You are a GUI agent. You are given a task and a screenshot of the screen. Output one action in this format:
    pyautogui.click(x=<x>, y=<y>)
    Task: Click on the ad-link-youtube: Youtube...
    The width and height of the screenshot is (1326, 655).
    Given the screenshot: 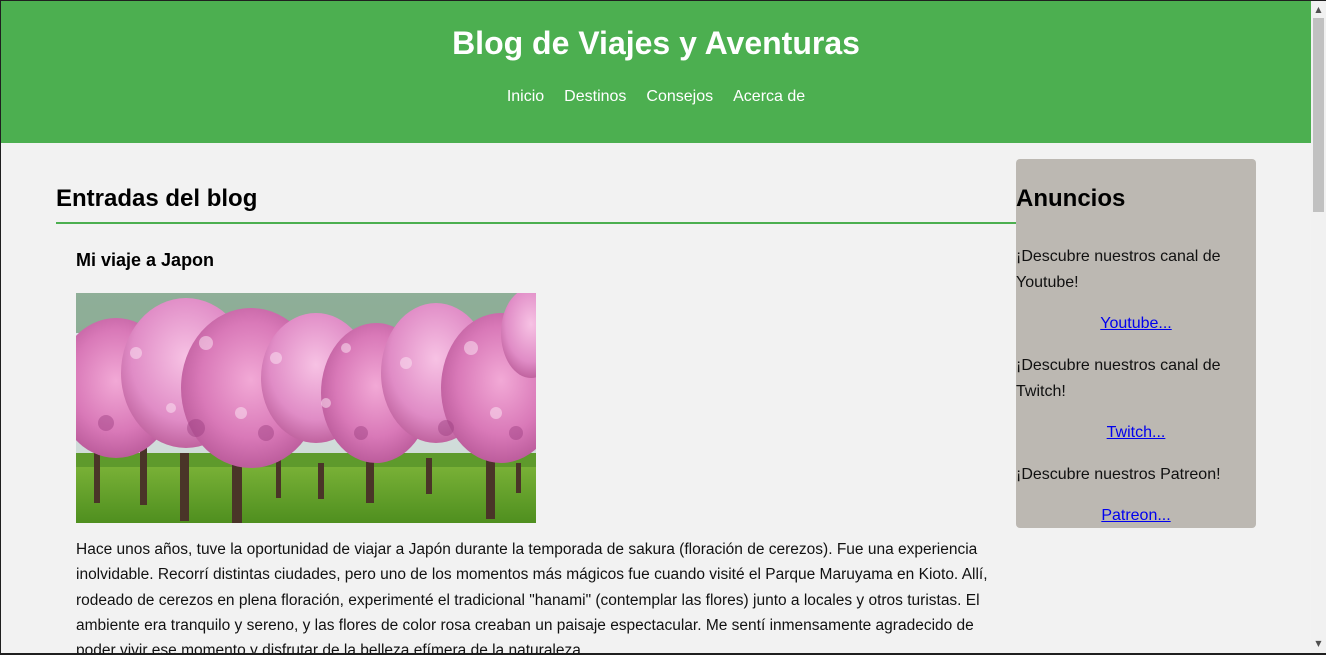 What is the action you would take?
    pyautogui.click(x=1136, y=324)
    